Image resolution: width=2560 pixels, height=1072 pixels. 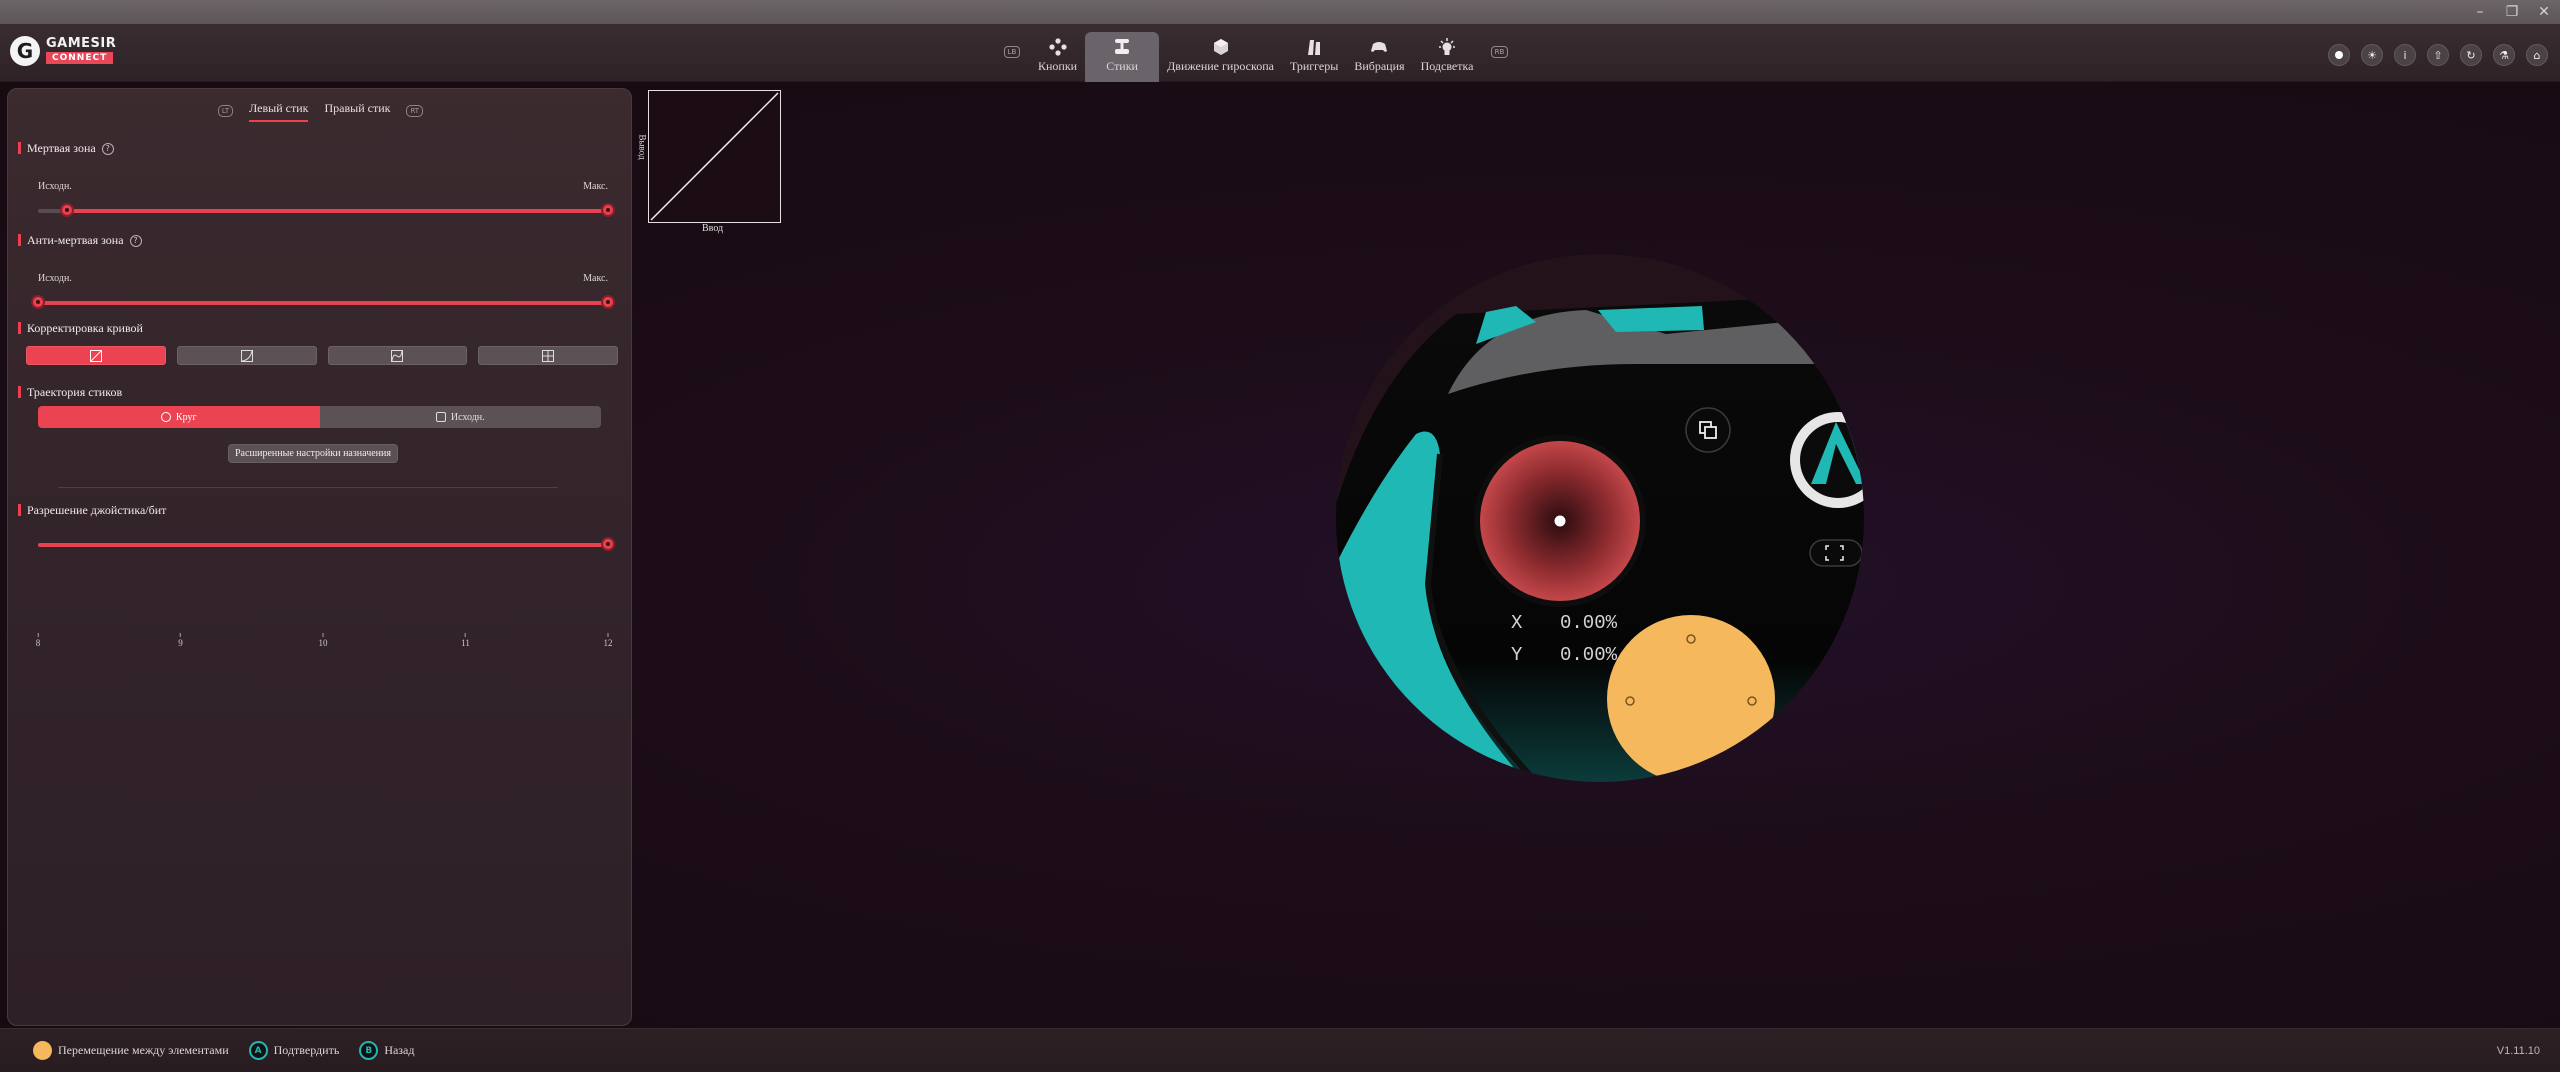 What do you see at coordinates (80, 58) in the screenshot?
I see `logo-text-line2: CONNECT` at bounding box center [80, 58].